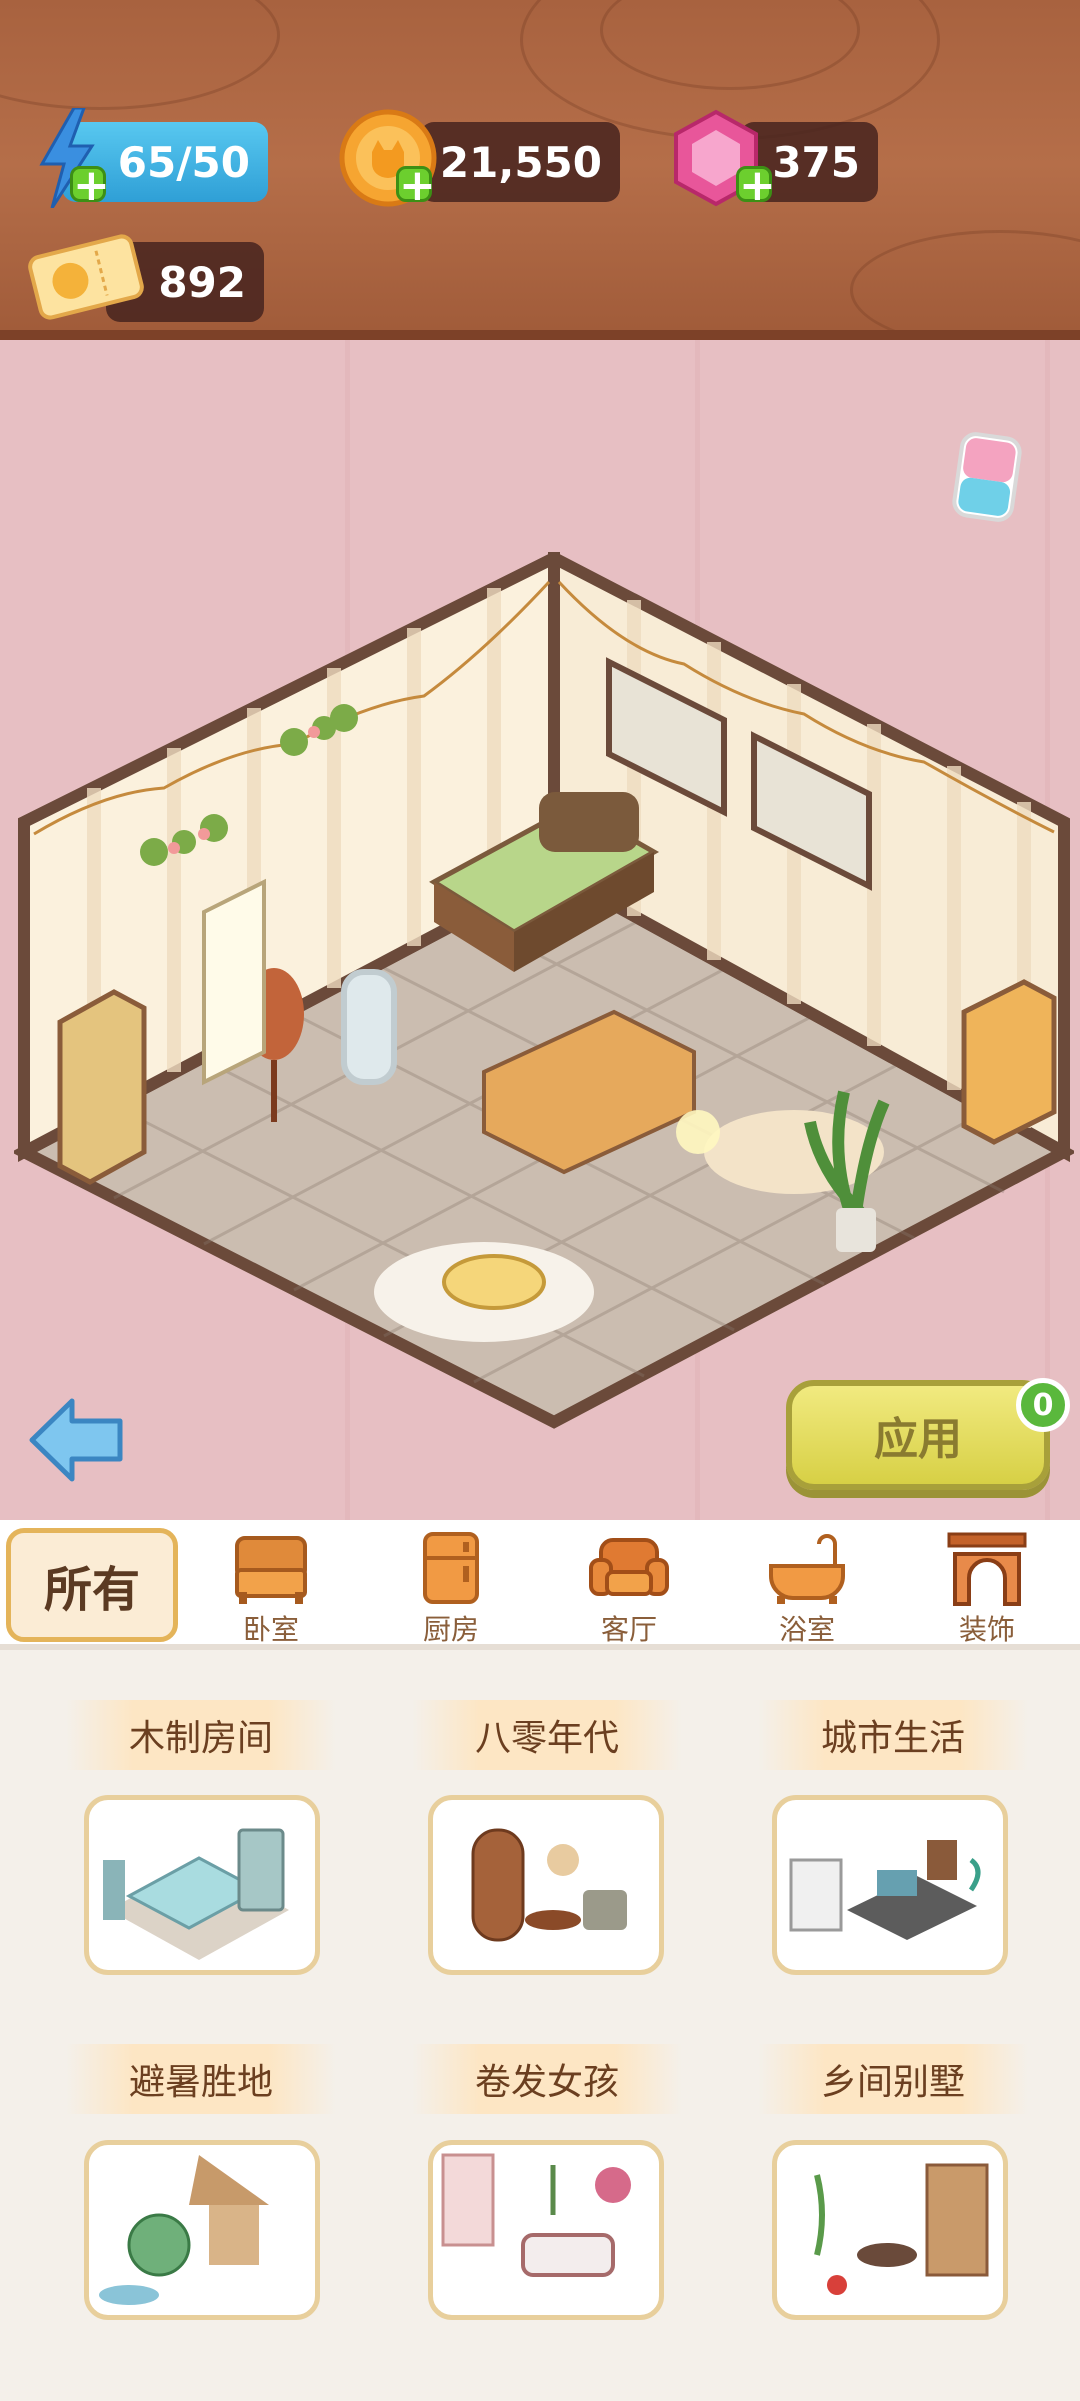  I want to click on ticket-icon, so click(86, 277).